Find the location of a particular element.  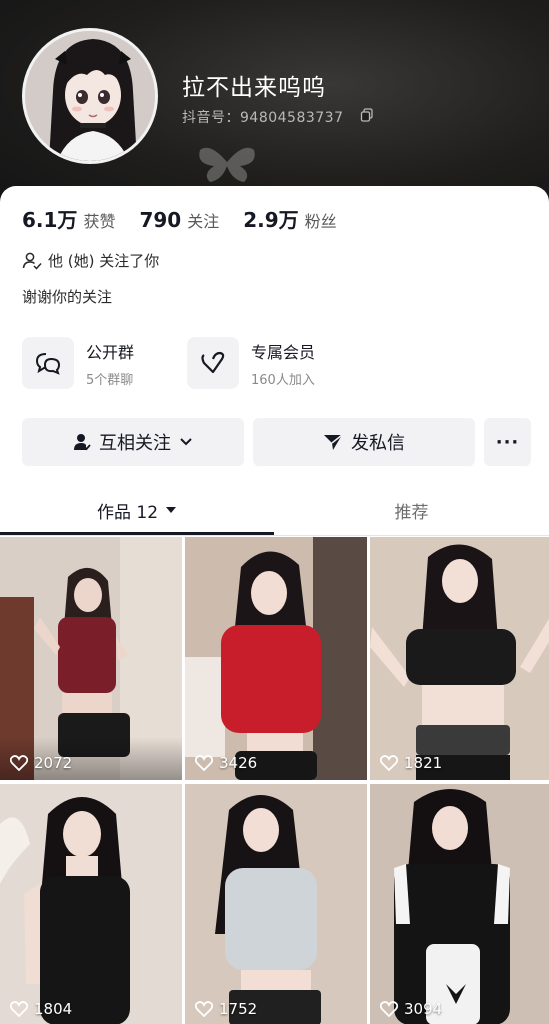

like-count-value: 1752 is located at coordinates (238, 1009).